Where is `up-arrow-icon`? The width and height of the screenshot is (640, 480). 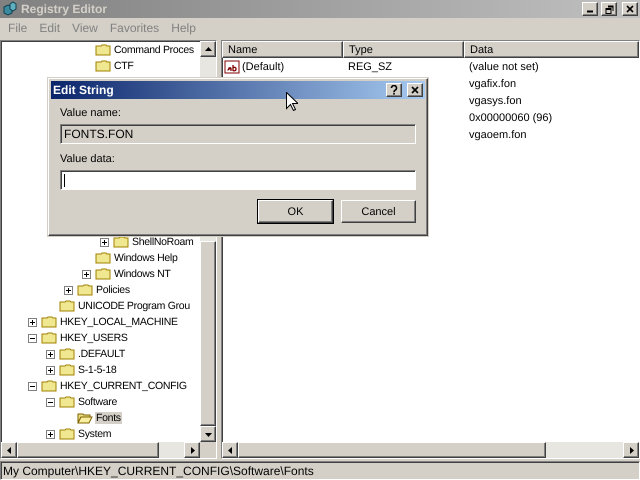 up-arrow-icon is located at coordinates (208, 49).